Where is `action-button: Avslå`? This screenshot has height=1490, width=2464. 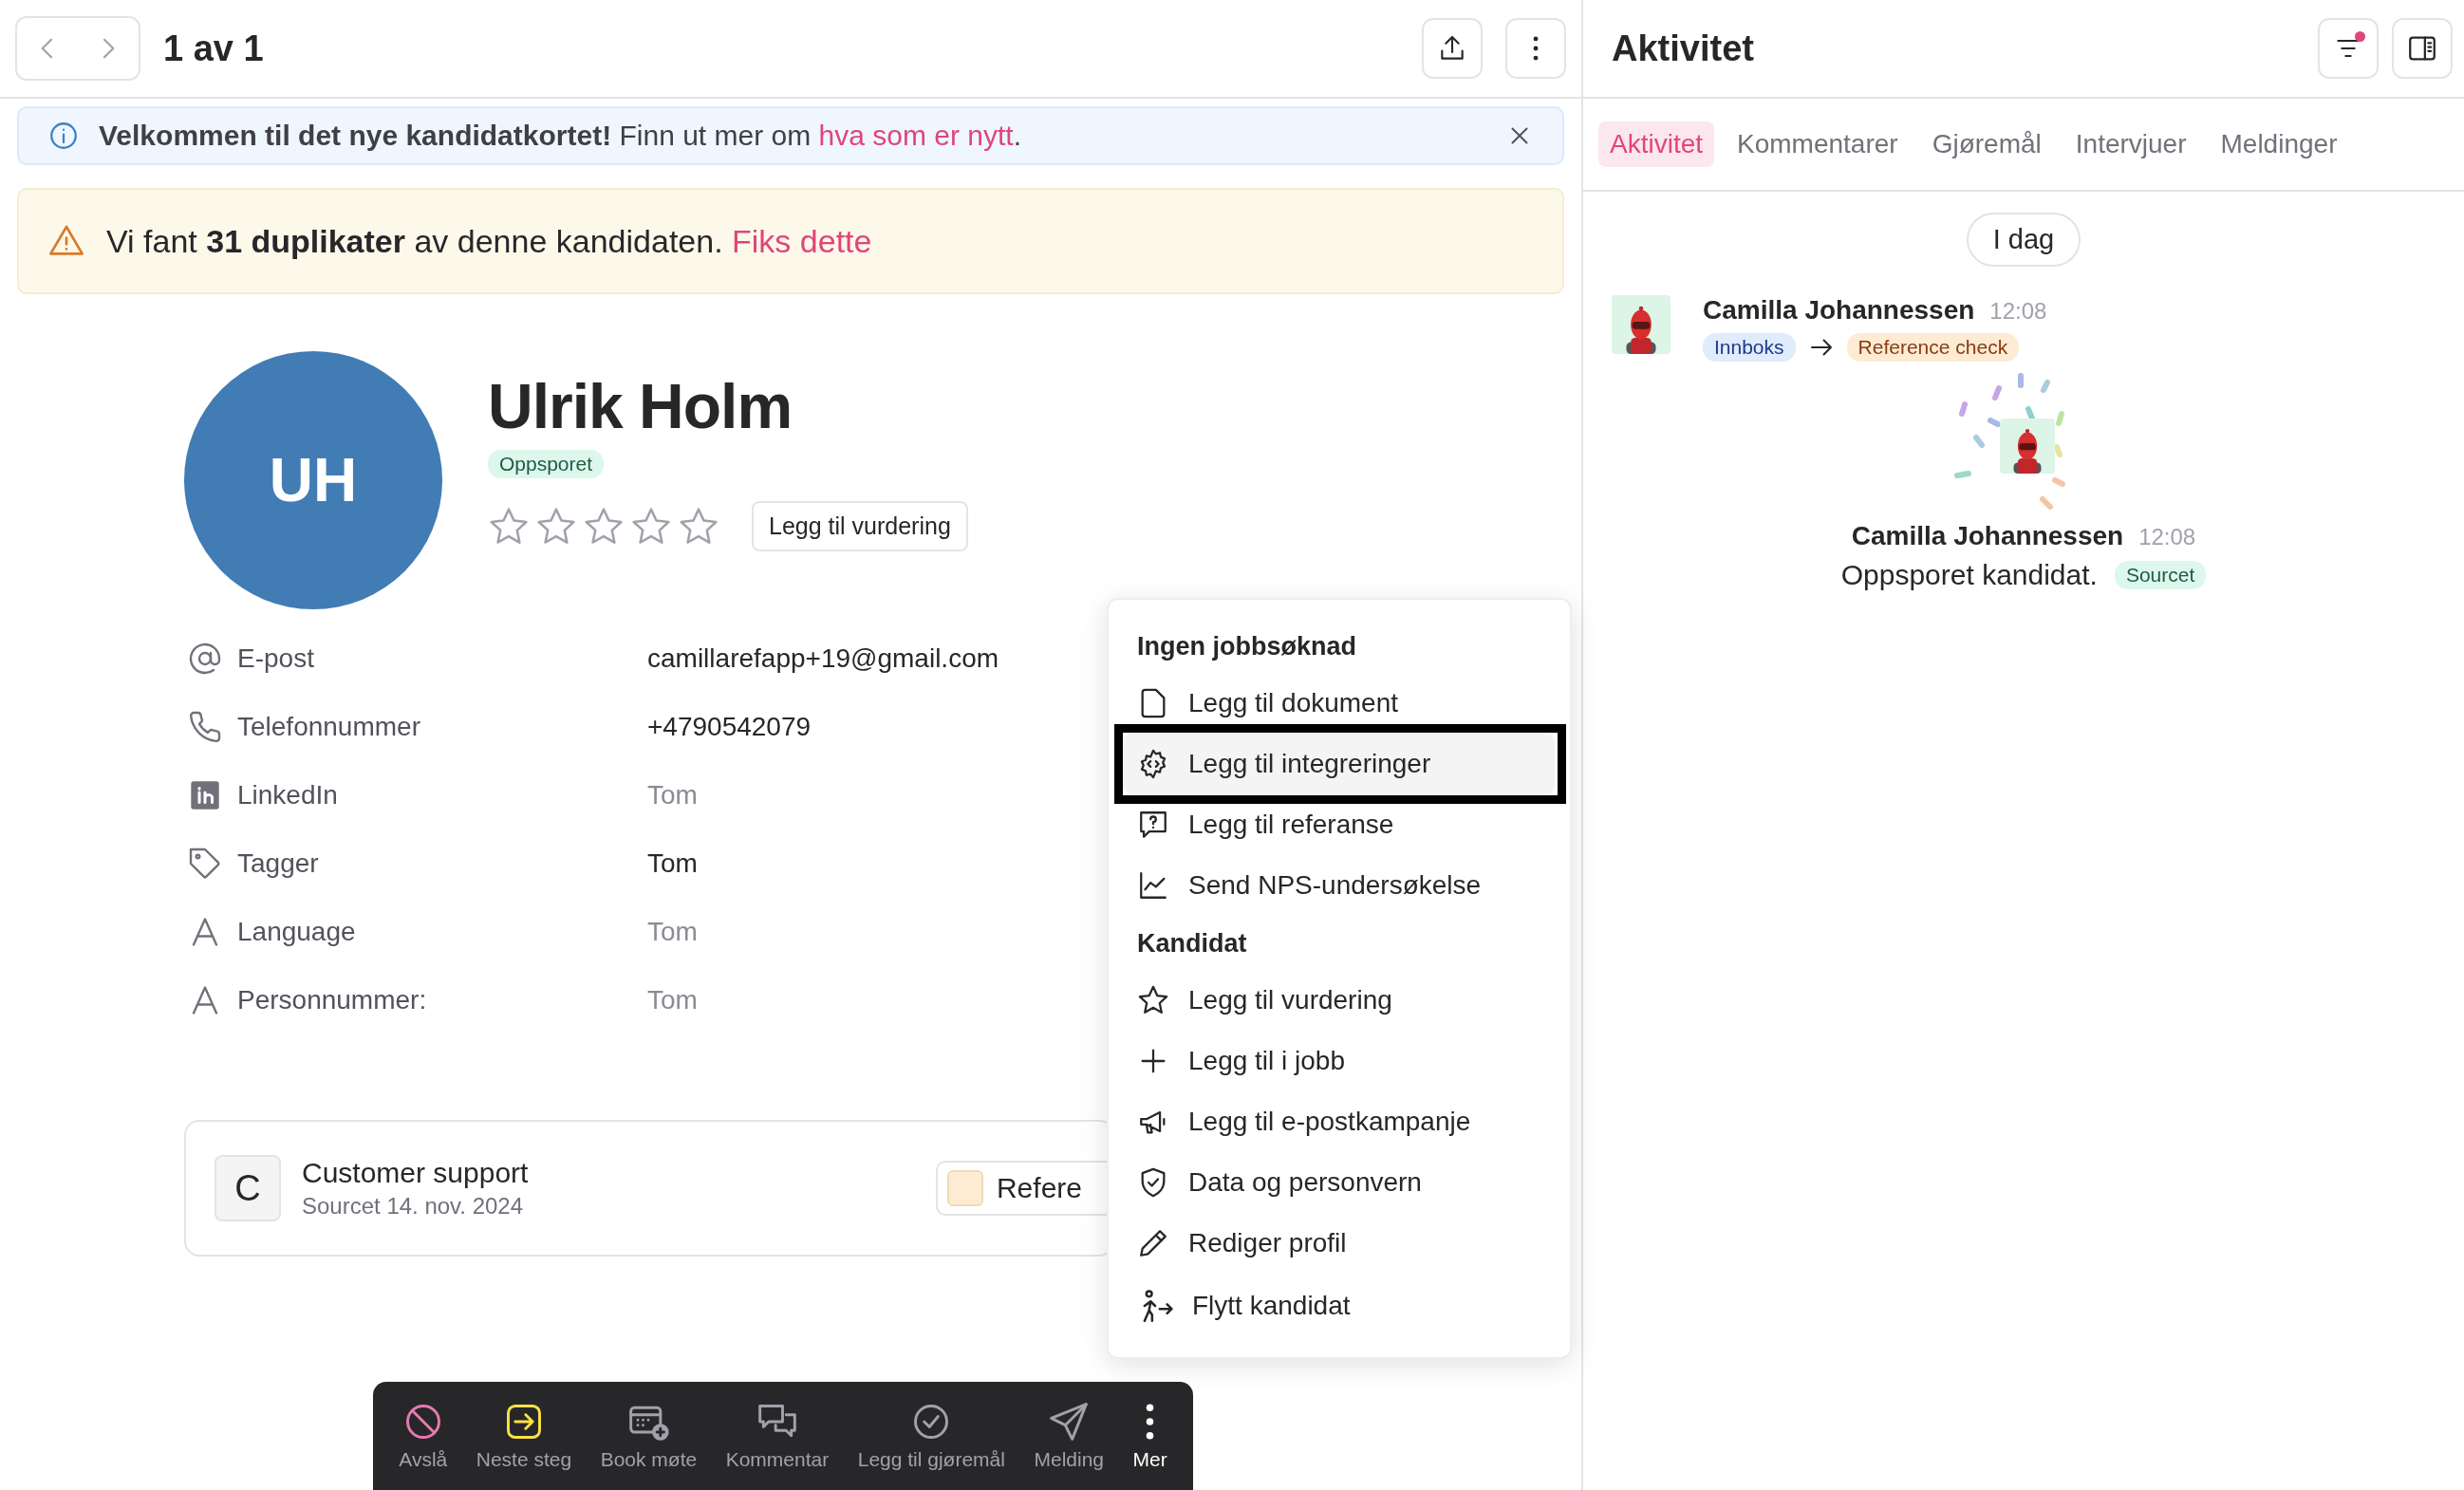
action-button: Avslå is located at coordinates (423, 1436).